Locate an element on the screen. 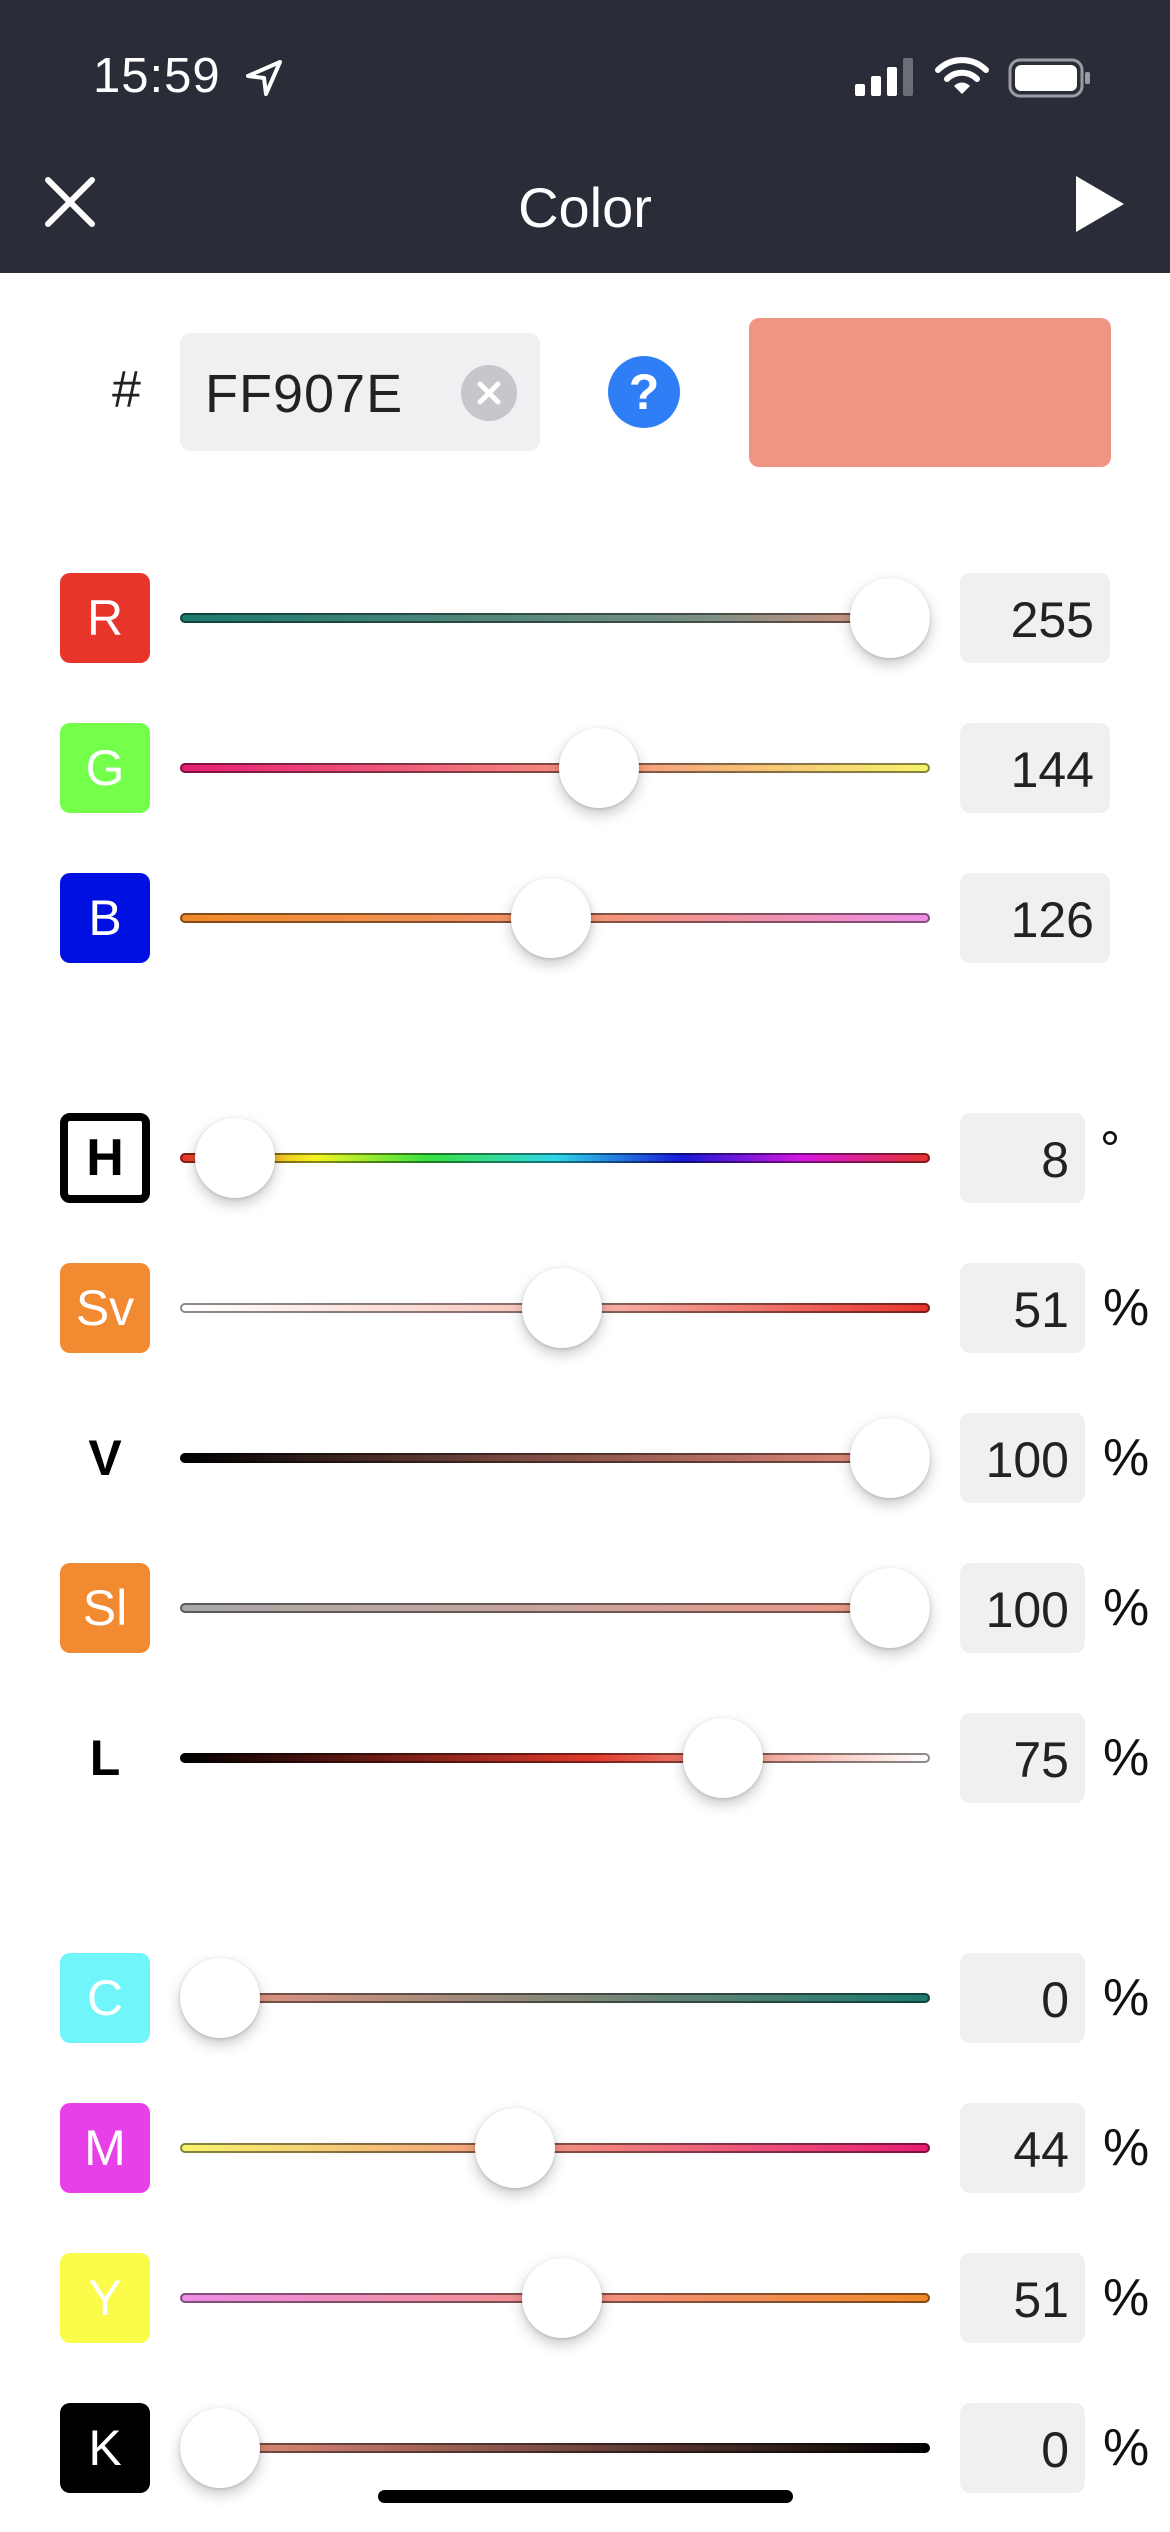  slider-track-r is located at coordinates (555, 618).